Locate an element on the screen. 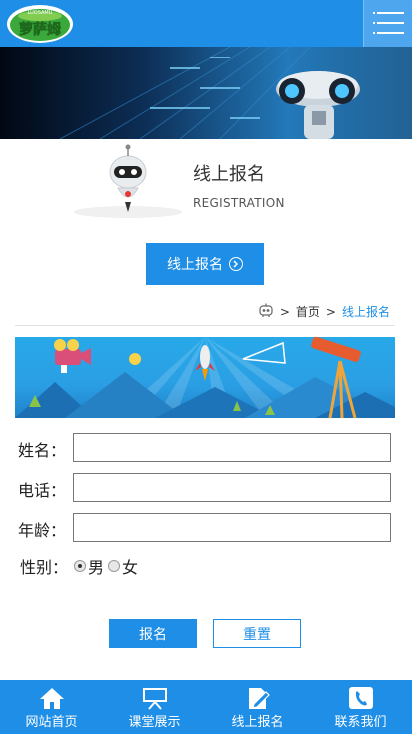  reset-button: 重置 is located at coordinates (257, 633).